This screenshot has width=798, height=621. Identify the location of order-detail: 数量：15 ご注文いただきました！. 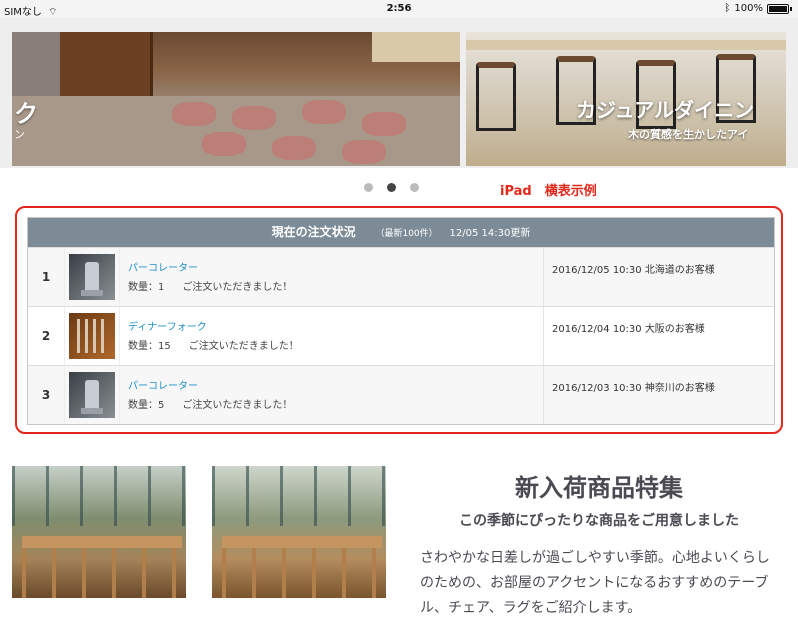
(331, 344).